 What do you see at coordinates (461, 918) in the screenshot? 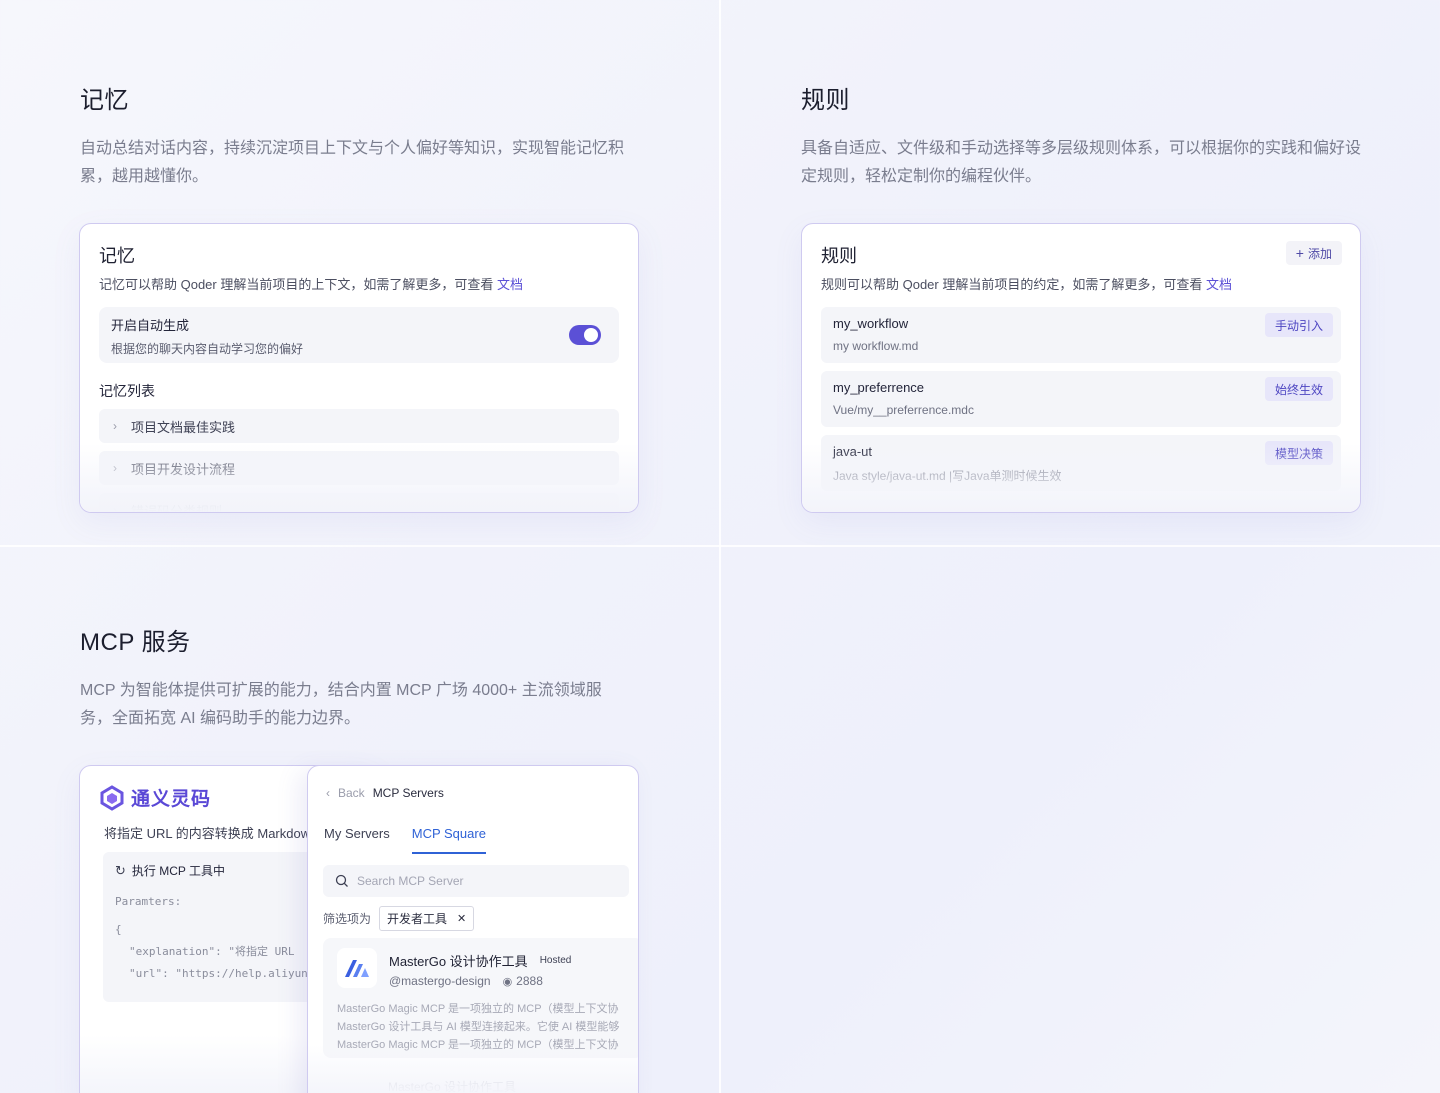
I see `close-icon: ✕` at bounding box center [461, 918].